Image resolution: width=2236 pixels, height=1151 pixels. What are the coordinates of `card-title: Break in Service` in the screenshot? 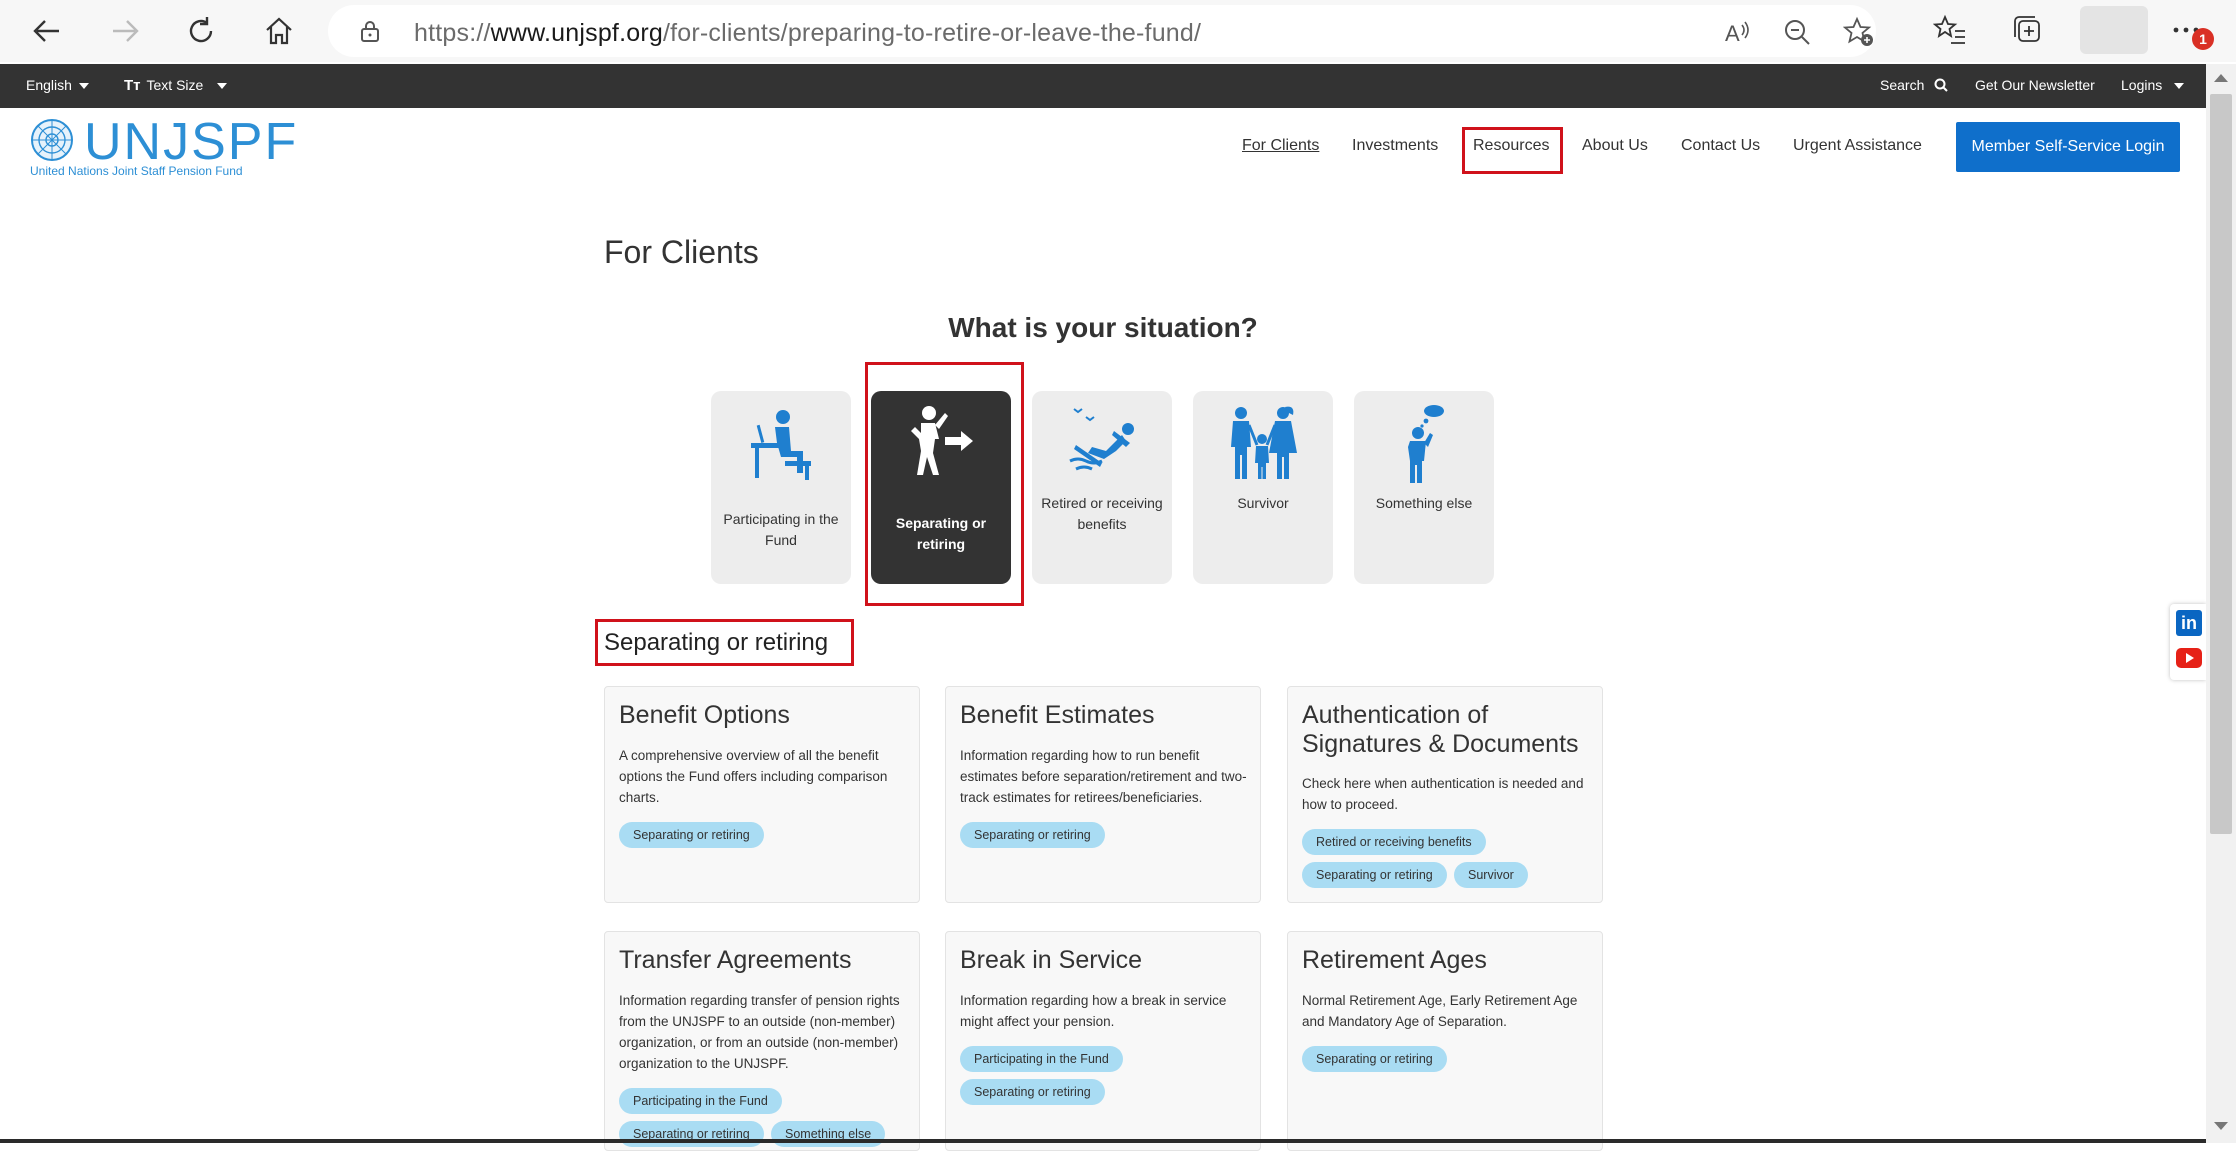 It's located at (1105, 960).